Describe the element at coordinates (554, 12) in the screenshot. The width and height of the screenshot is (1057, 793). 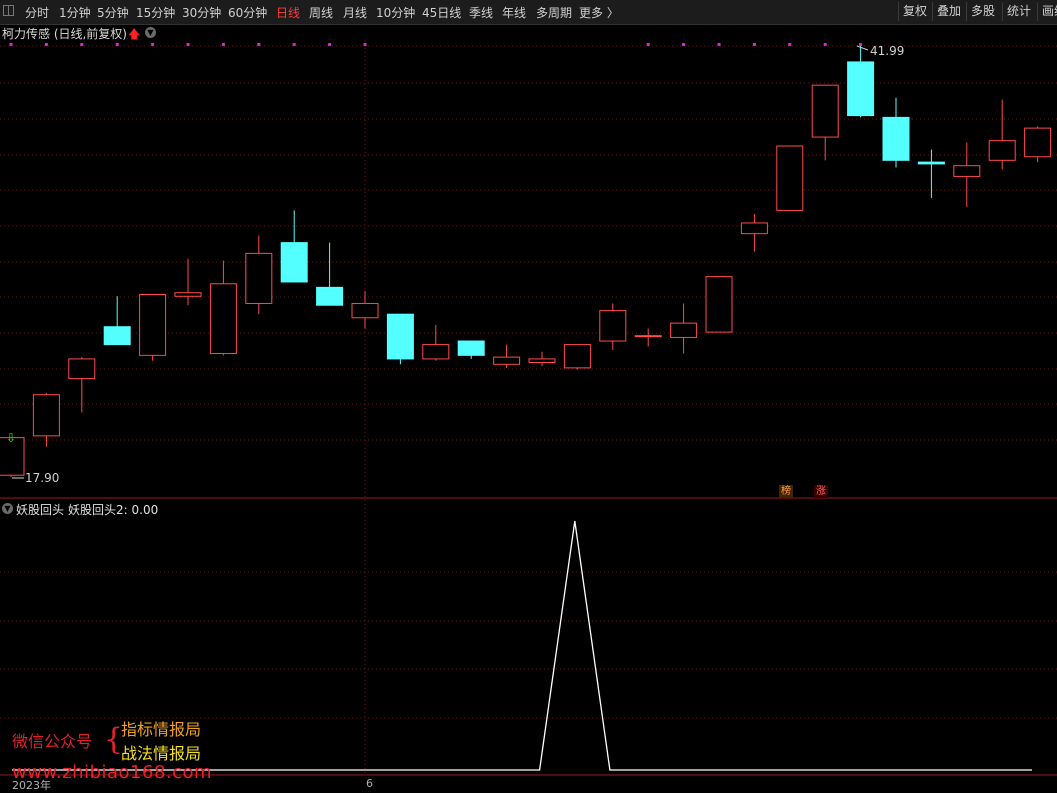
I see `period-tab-13: 多周期` at that location.